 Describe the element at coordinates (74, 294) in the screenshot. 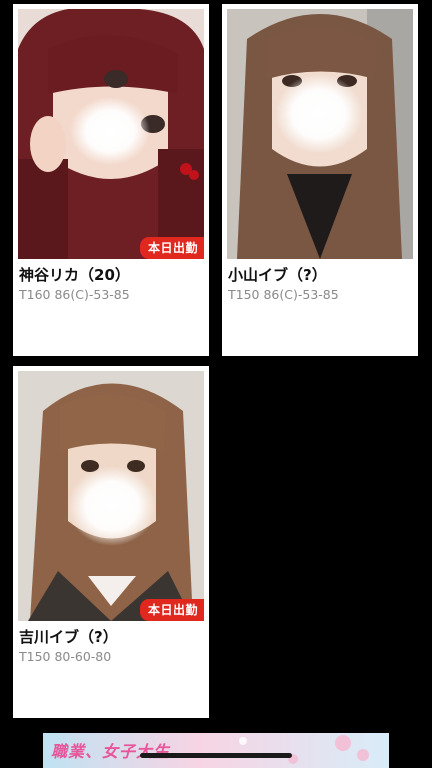

I see `girl-specs: T160 86(C)-53-85` at that location.